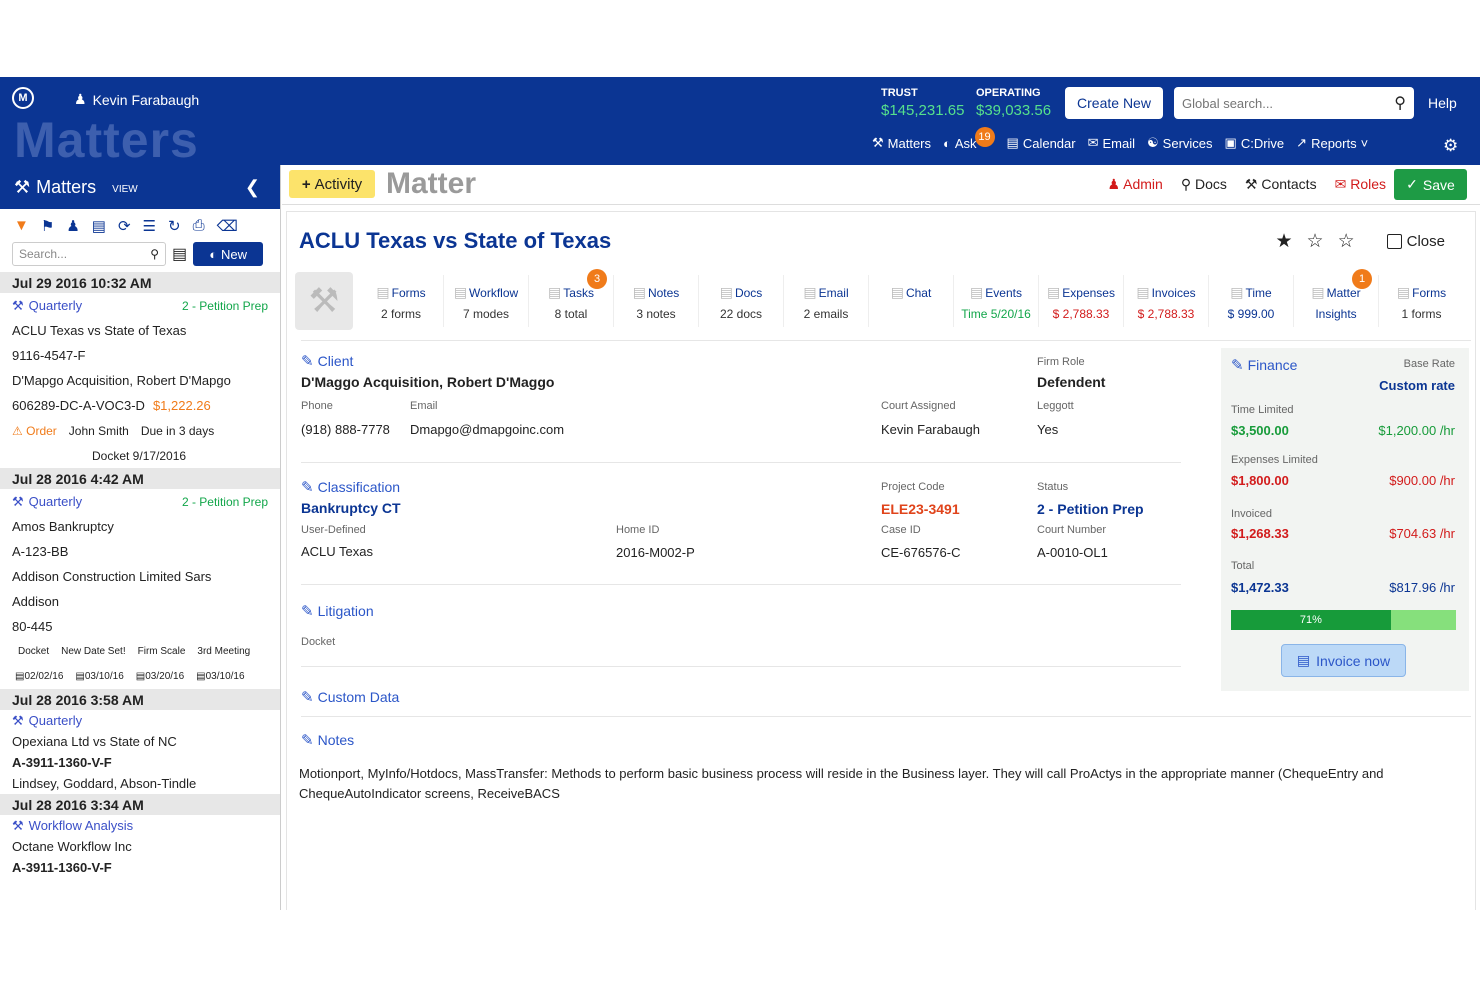 Image resolution: width=1480 pixels, height=987 pixels. I want to click on tab-workflow: Workflow7 modes, so click(486, 301).